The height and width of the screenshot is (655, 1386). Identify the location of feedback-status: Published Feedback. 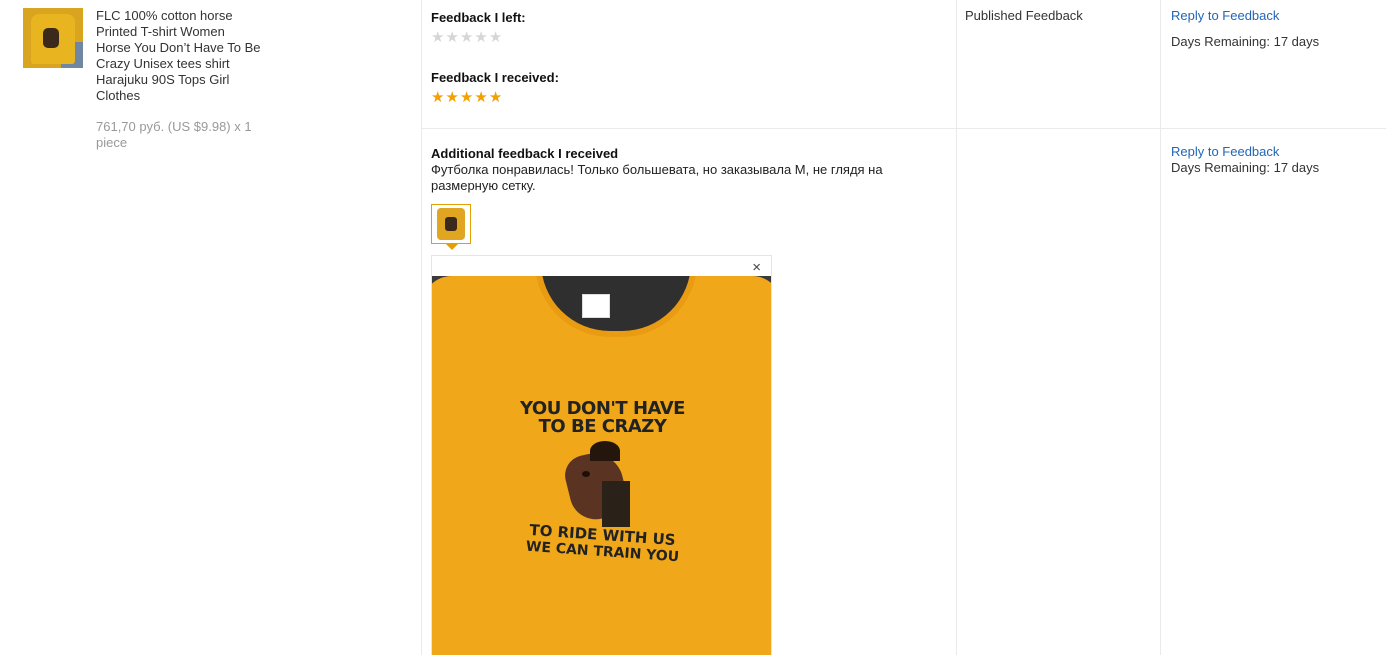
(1024, 15).